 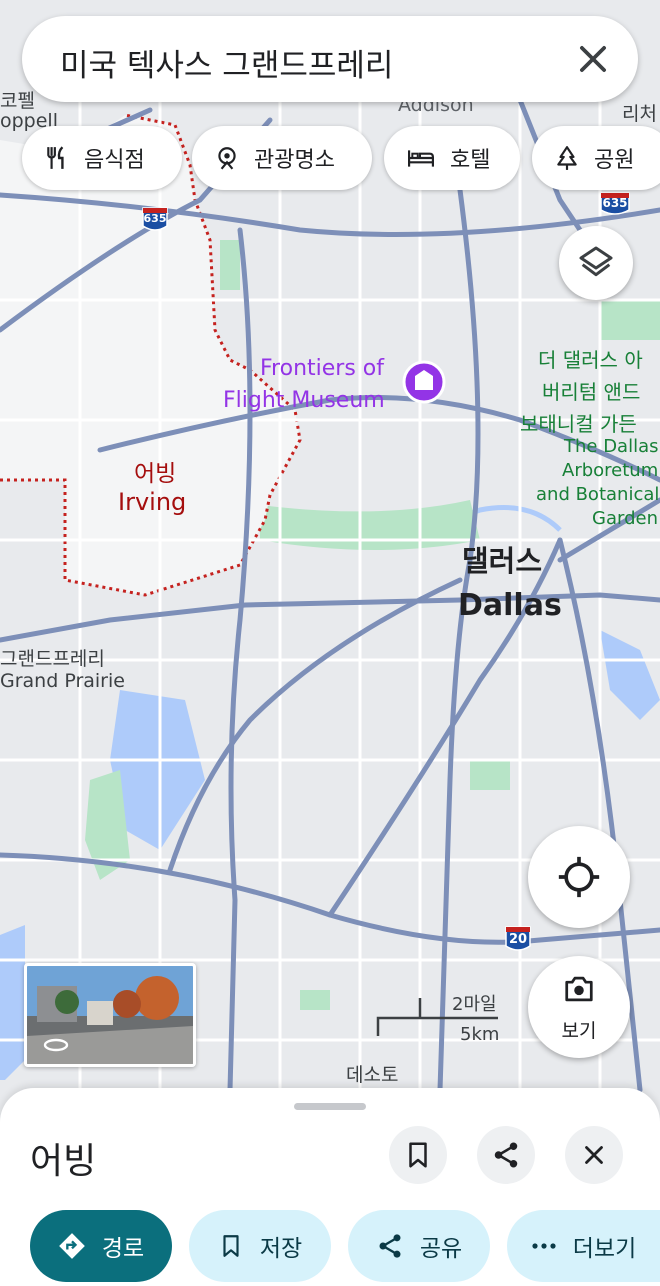 I want to click on close-sheet-button, so click(x=594, y=1155).